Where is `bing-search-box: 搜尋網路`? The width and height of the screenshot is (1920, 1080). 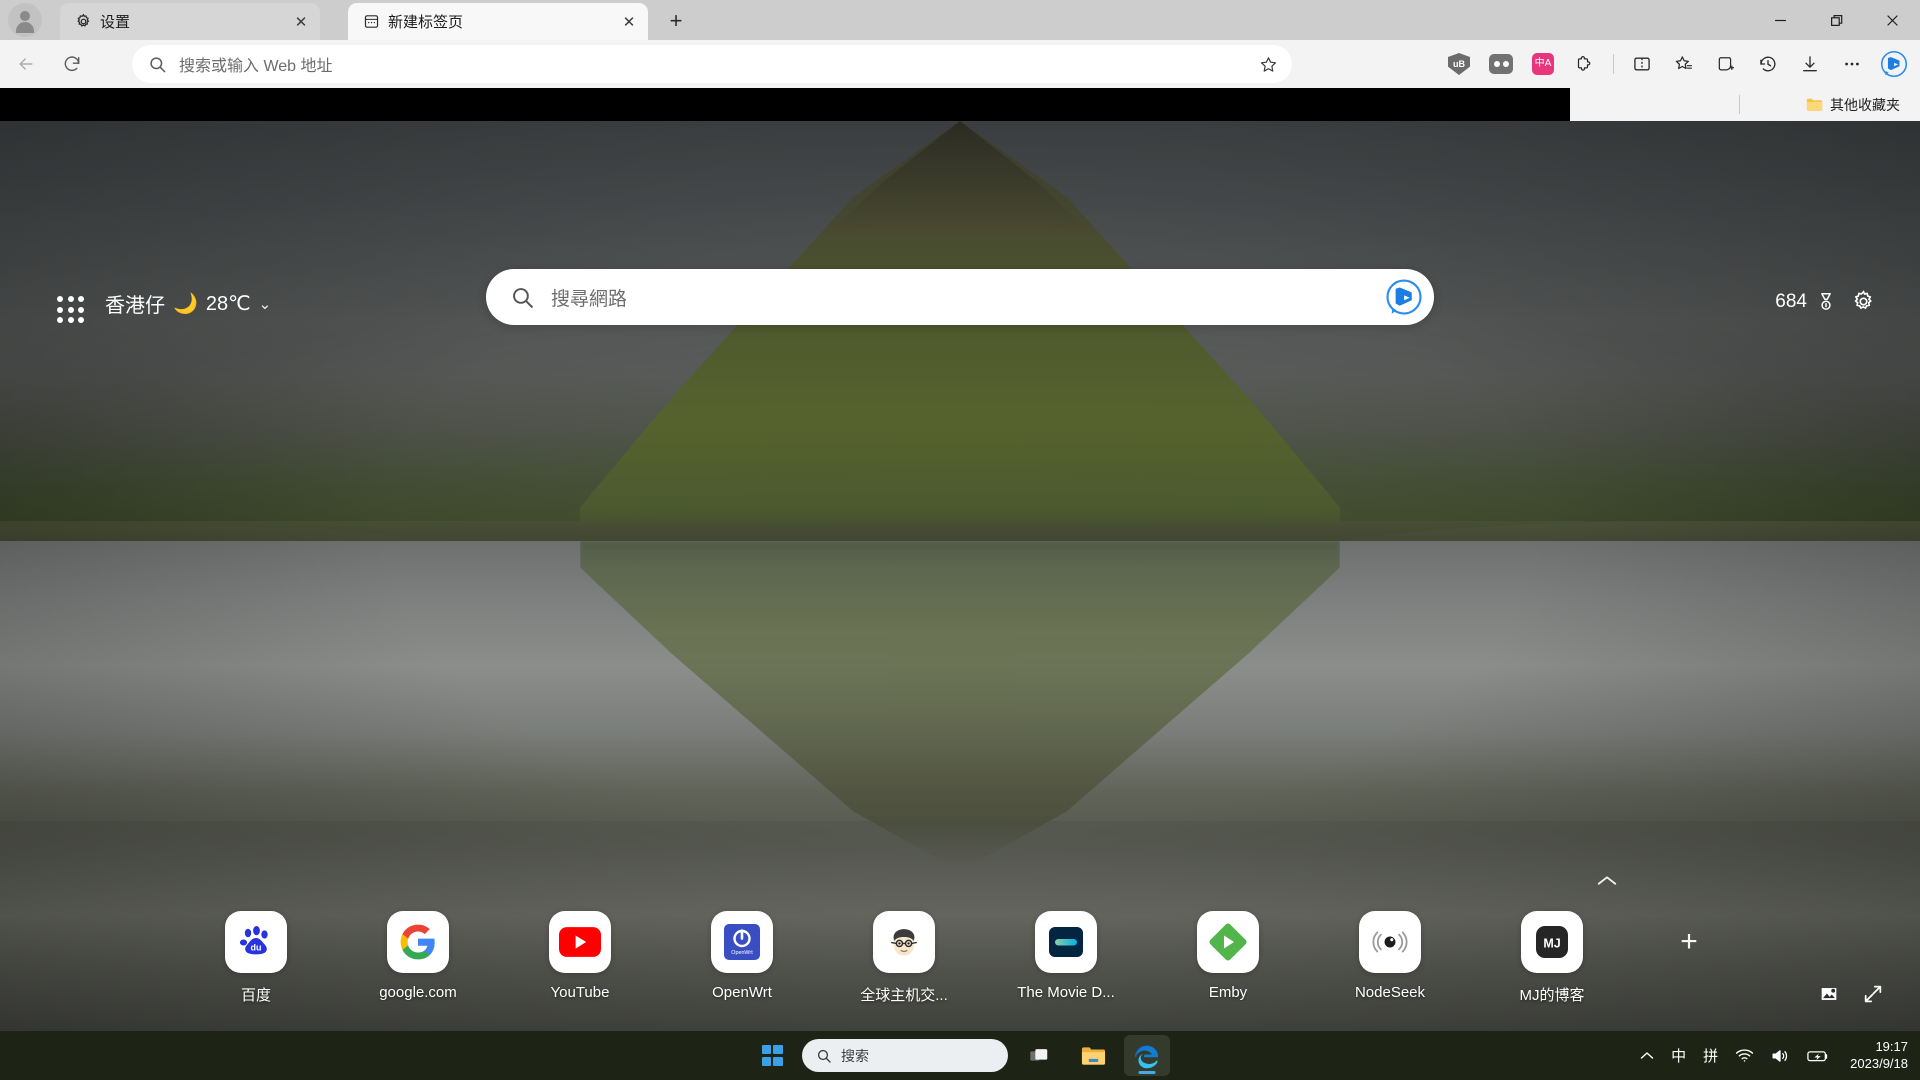 bing-search-box: 搜尋網路 is located at coordinates (960, 297).